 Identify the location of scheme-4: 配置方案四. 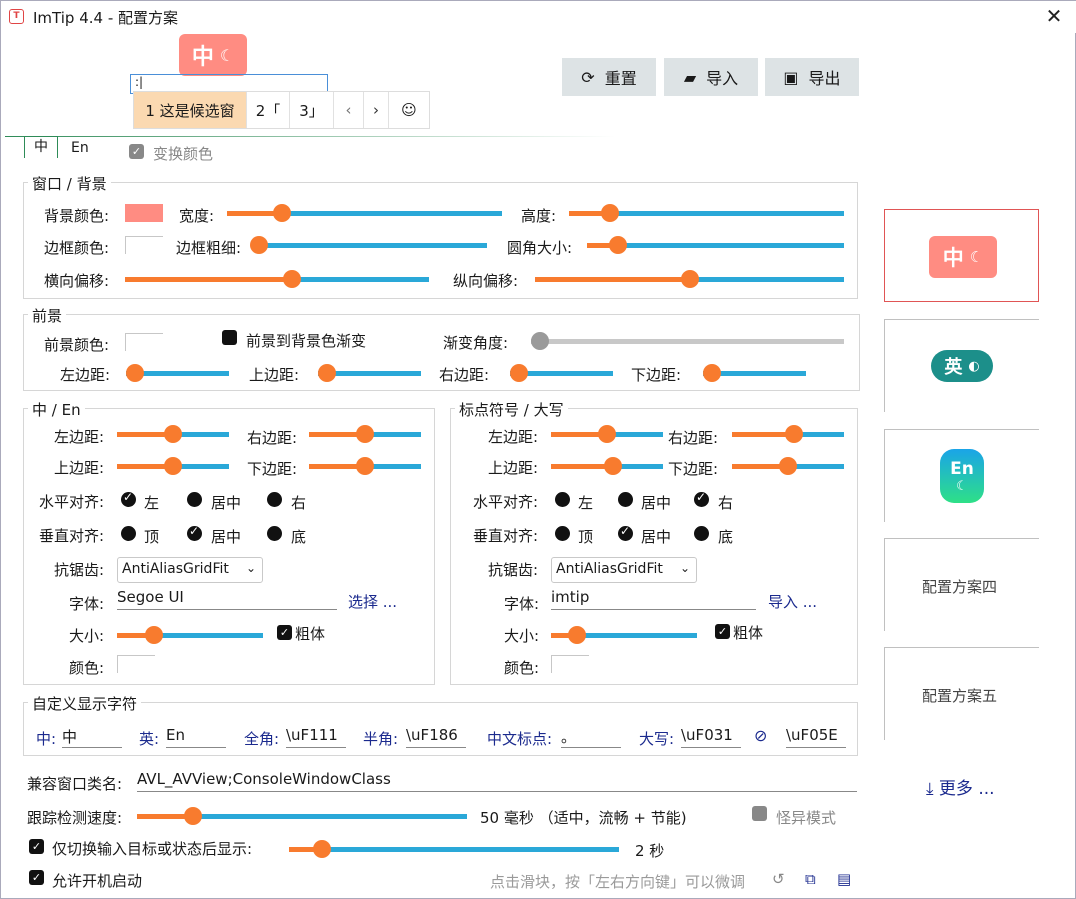
(961, 584).